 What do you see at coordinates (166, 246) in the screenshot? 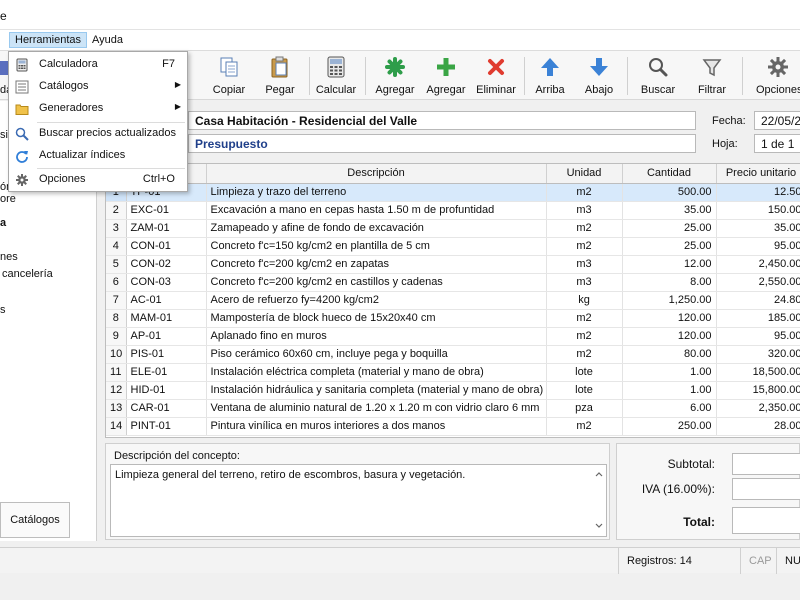
I see `cell-code: CON-01` at bounding box center [166, 246].